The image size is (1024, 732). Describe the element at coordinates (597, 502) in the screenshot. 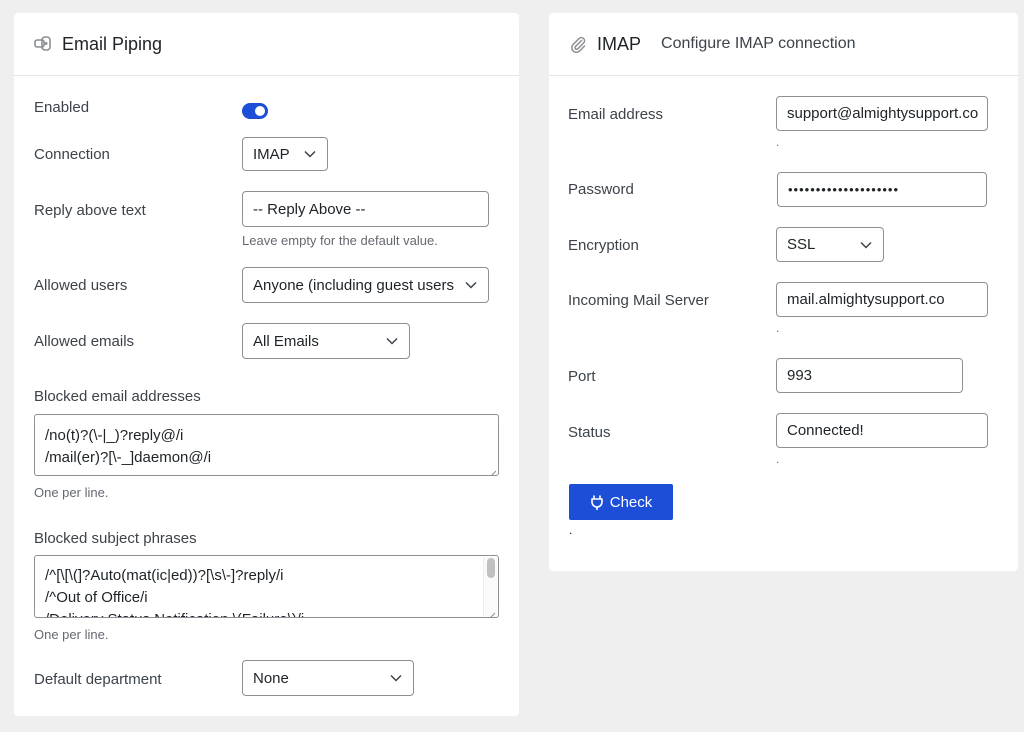

I see `plug-icon` at that location.